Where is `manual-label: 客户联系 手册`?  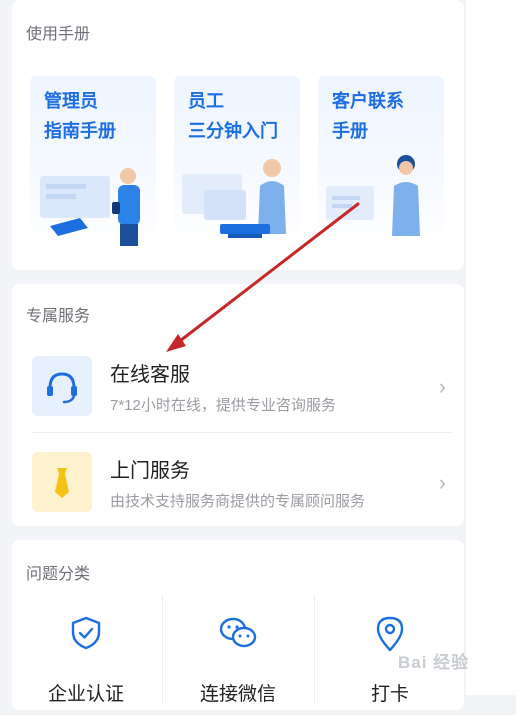
manual-label: 客户联系 手册 is located at coordinates (368, 116).